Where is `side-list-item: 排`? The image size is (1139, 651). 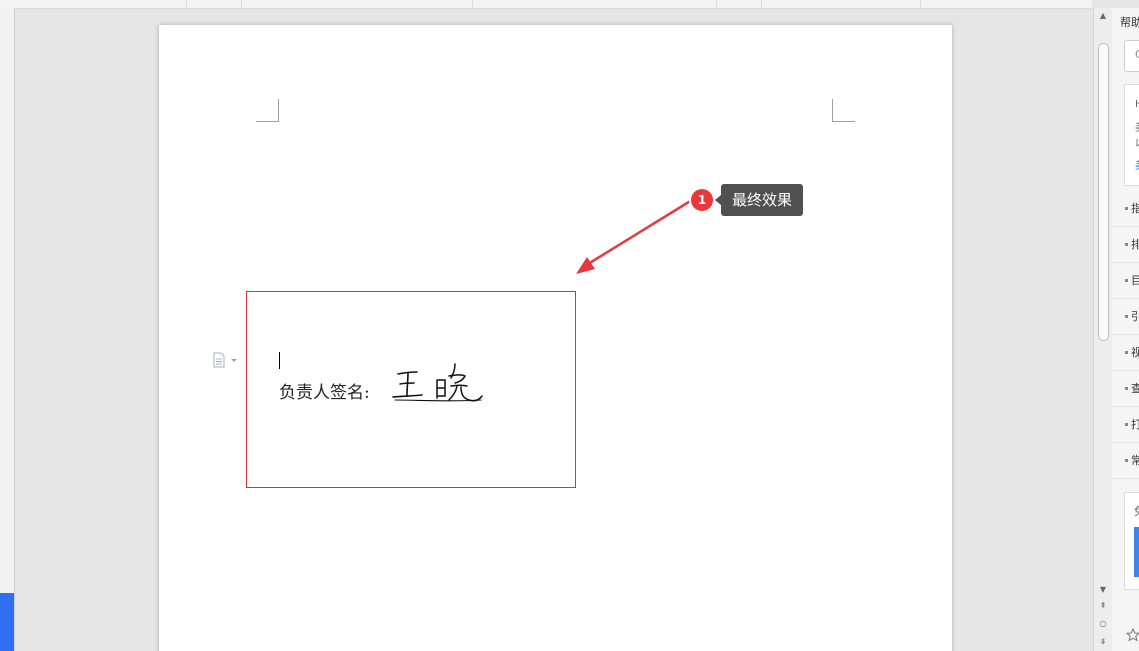
side-list-item: 排 is located at coordinates (1125, 244).